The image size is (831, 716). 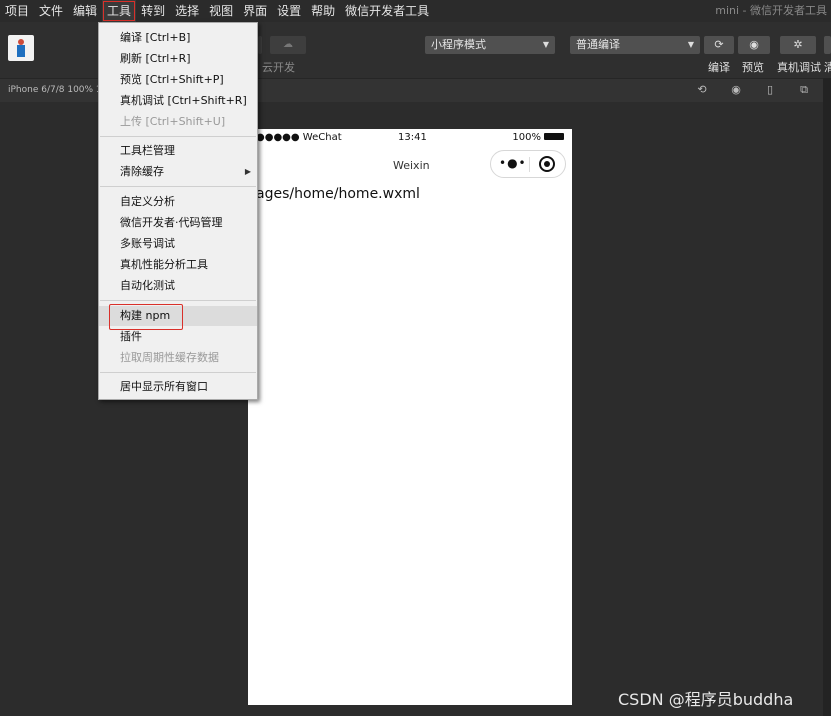 I want to click on menu-item-perf-analysis: 真机性能分析工具, so click(x=178, y=265).